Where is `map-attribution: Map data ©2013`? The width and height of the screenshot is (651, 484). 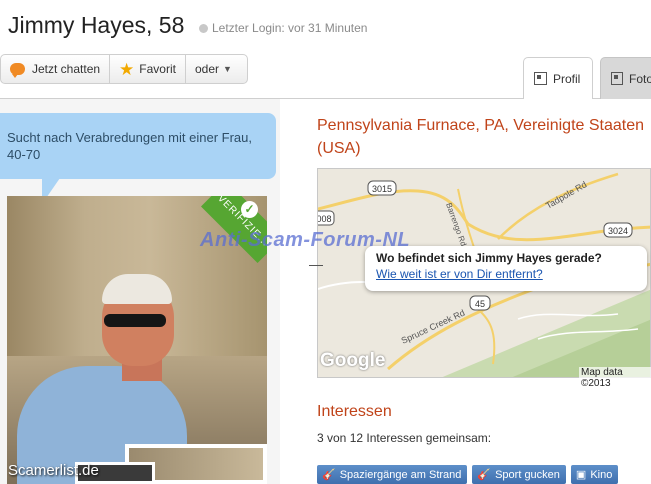 map-attribution: Map data ©2013 is located at coordinates (615, 378).